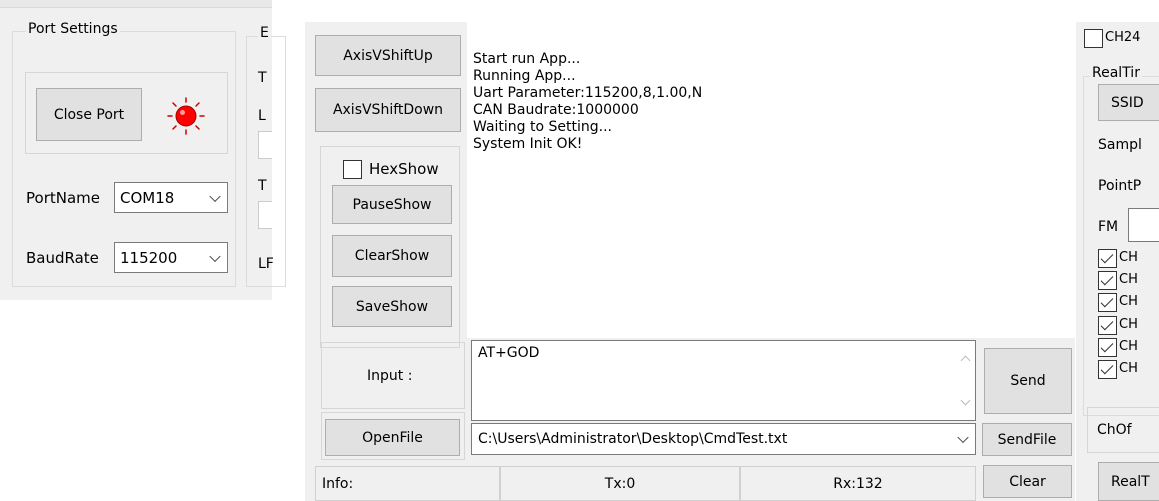  Describe the element at coordinates (1143, 225) in the screenshot. I see `fm-input` at that location.